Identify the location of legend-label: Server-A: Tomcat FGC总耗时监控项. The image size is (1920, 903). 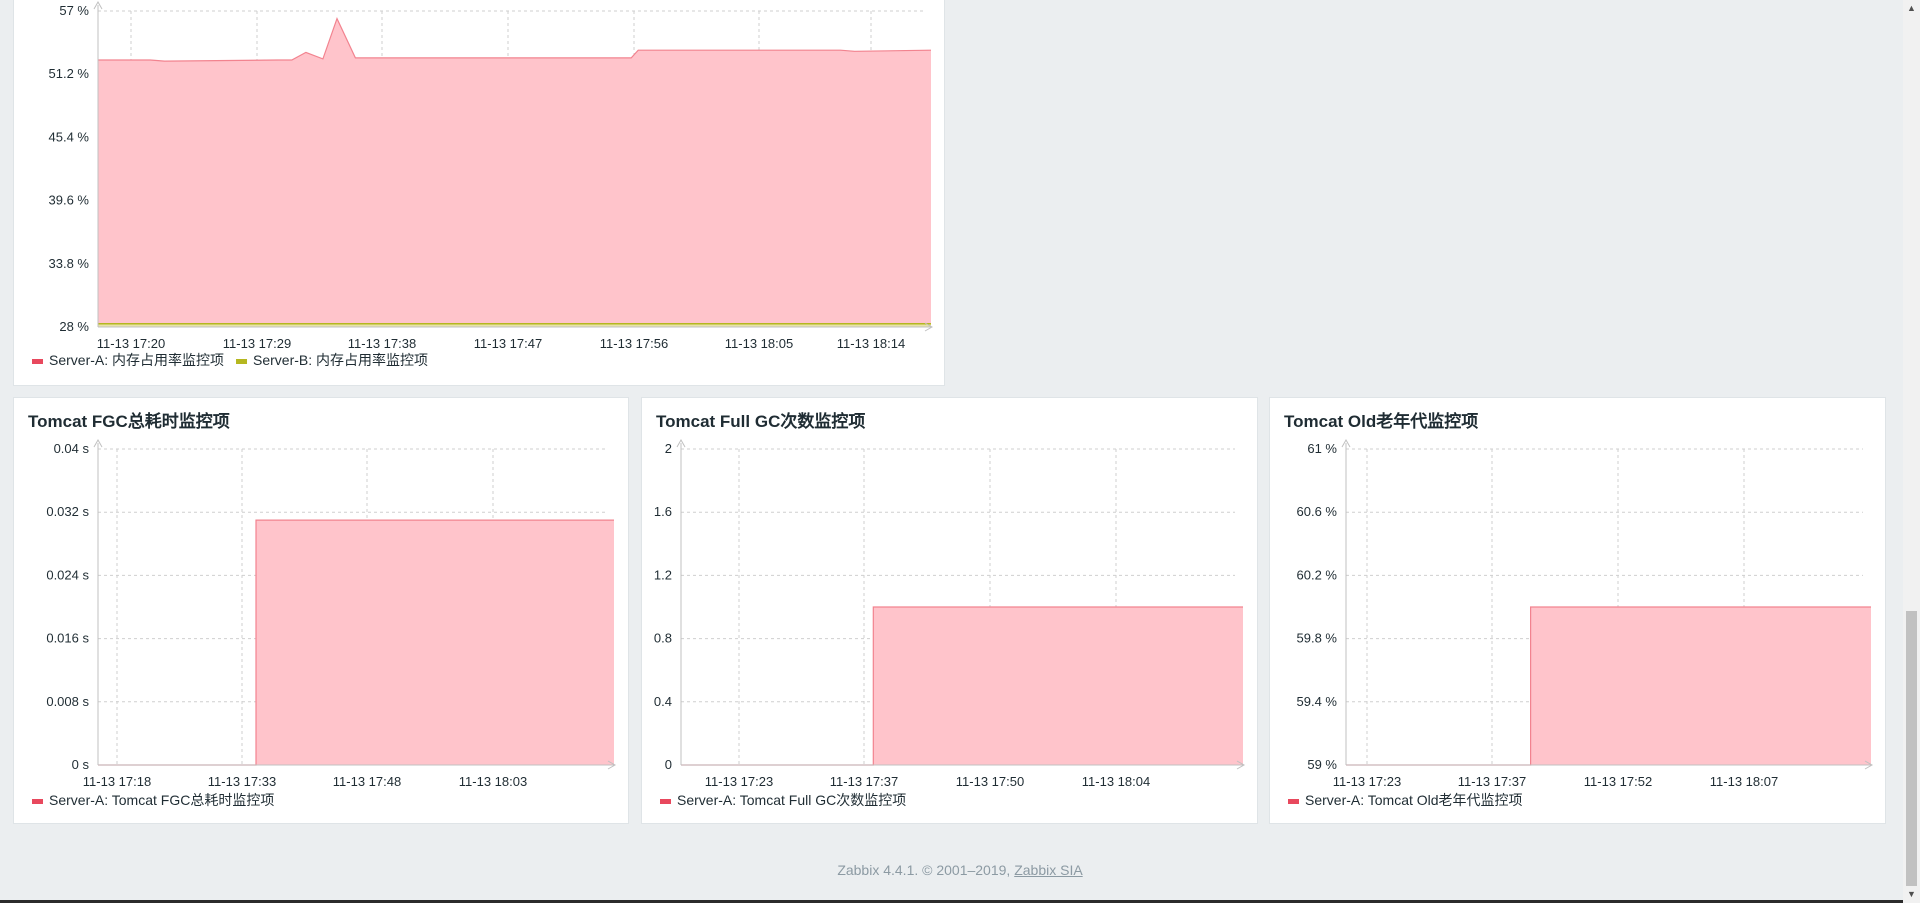
(161, 800).